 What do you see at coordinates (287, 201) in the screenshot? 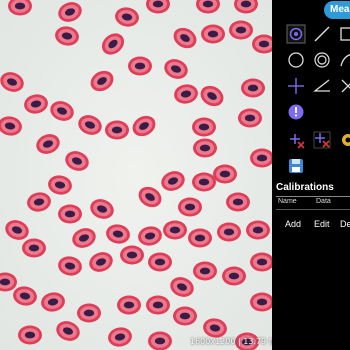
I see `calibrations-col-name: Name` at bounding box center [287, 201].